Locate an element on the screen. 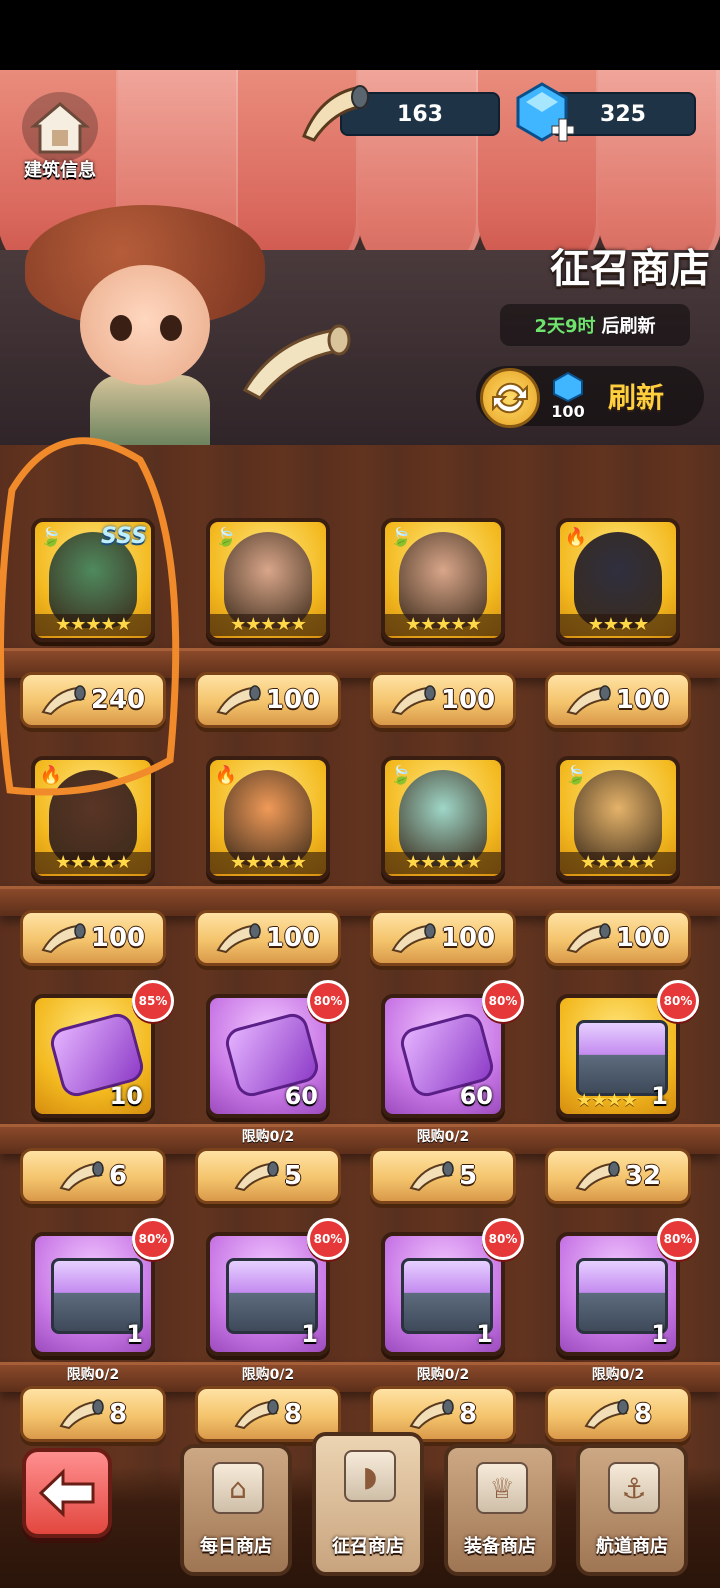 This screenshot has height=1588, width=720. building-info-button is located at coordinates (60, 127).